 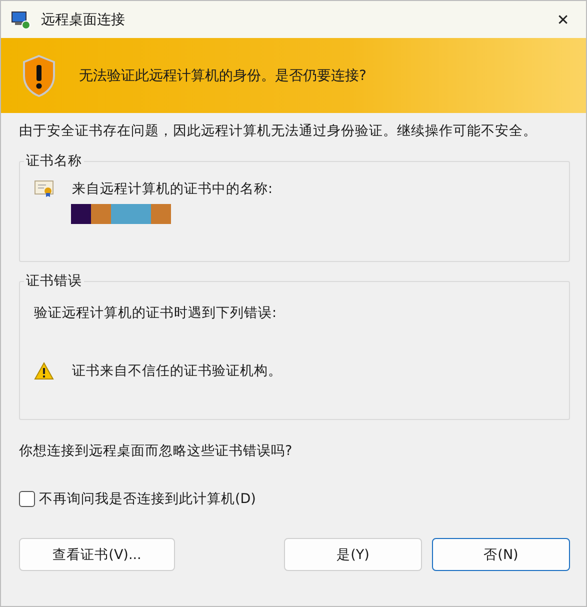 I want to click on error-text: 证书来自不信任的证书验证机构。, so click(x=177, y=371).